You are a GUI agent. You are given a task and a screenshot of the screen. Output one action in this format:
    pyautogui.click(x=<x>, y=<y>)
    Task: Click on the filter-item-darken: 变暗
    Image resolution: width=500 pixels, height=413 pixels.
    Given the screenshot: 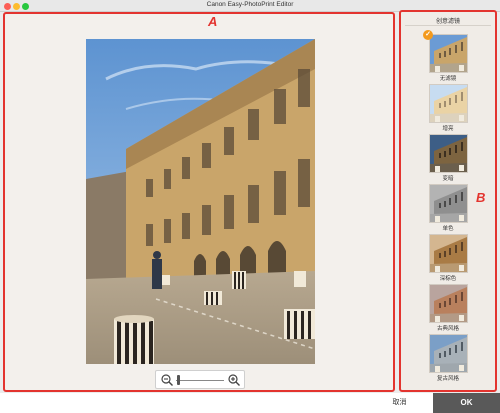 What is the action you would take?
    pyautogui.click(x=448, y=159)
    